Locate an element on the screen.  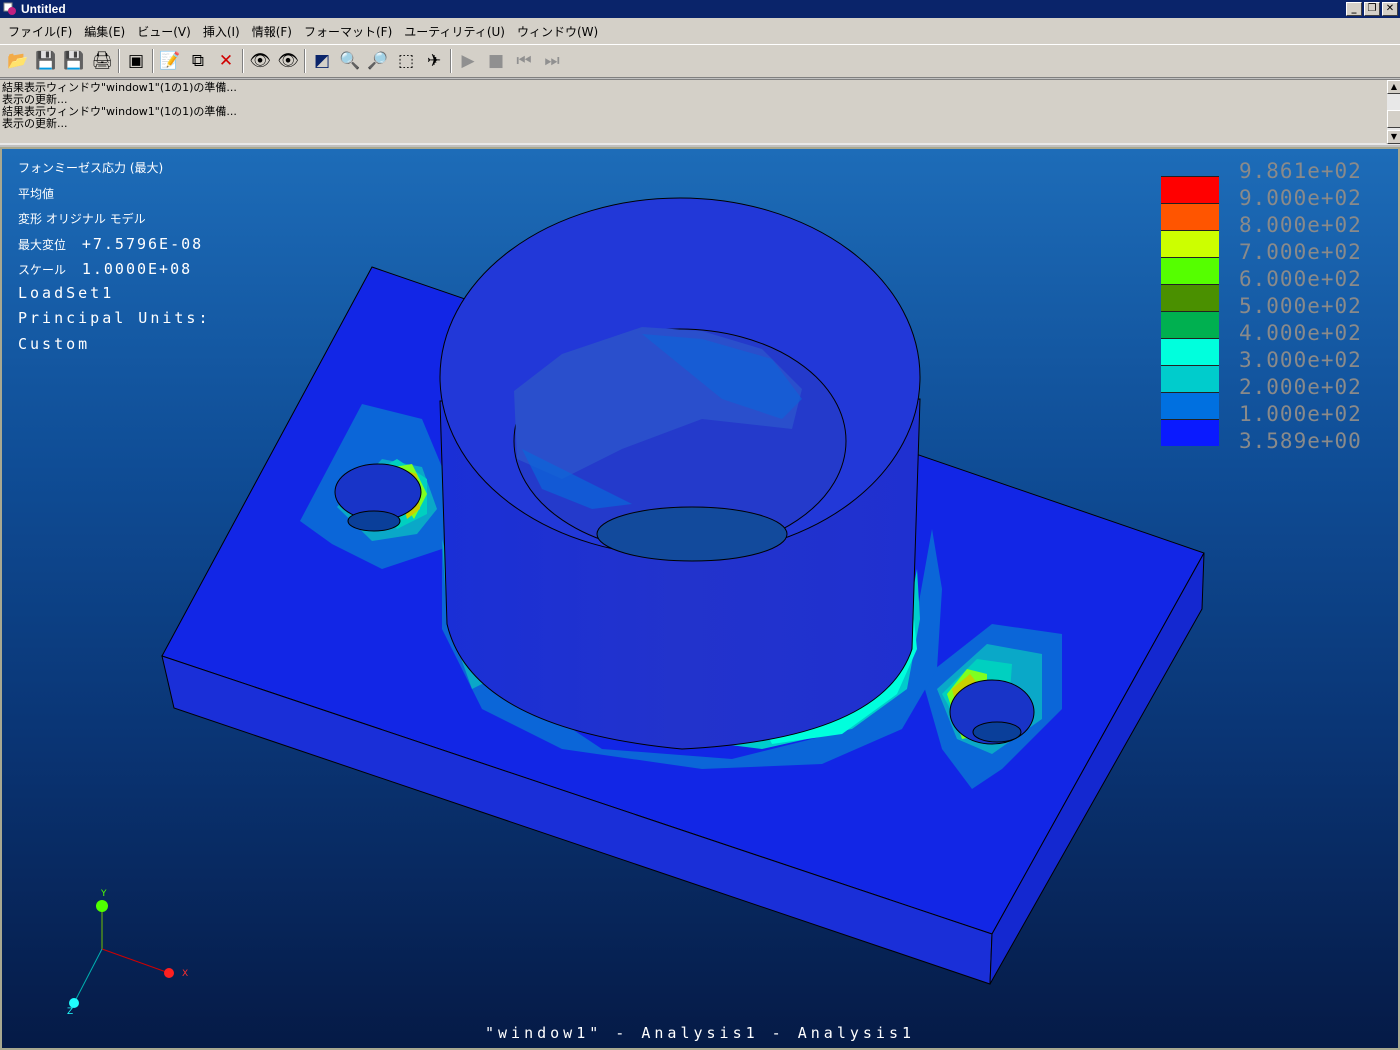
minimize-button: _ is located at coordinates (1354, 9).